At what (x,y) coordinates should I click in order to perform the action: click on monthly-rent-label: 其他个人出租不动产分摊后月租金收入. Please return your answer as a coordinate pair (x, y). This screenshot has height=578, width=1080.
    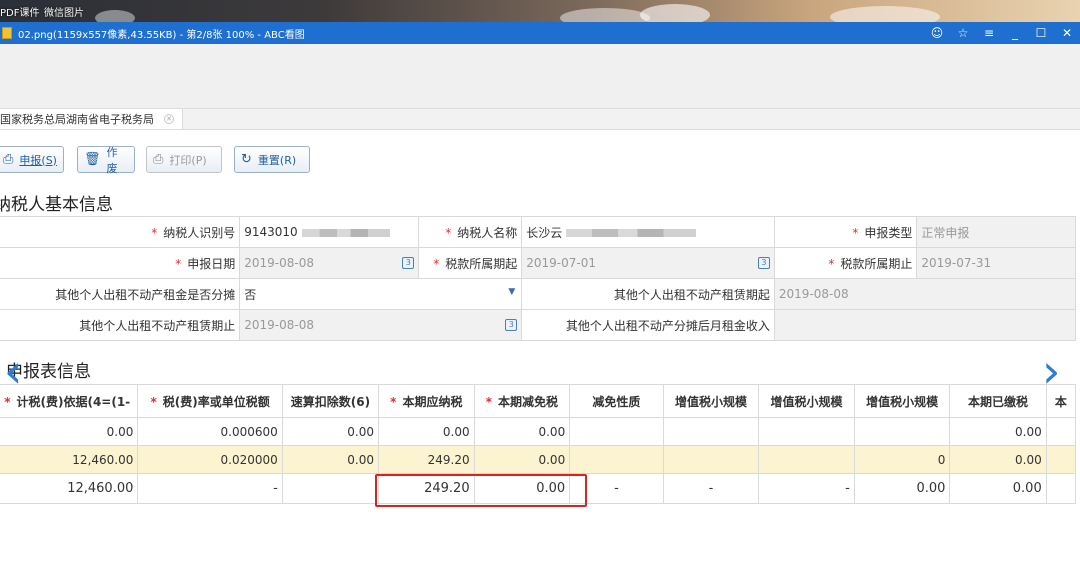
    Looking at the image, I should click on (648, 325).